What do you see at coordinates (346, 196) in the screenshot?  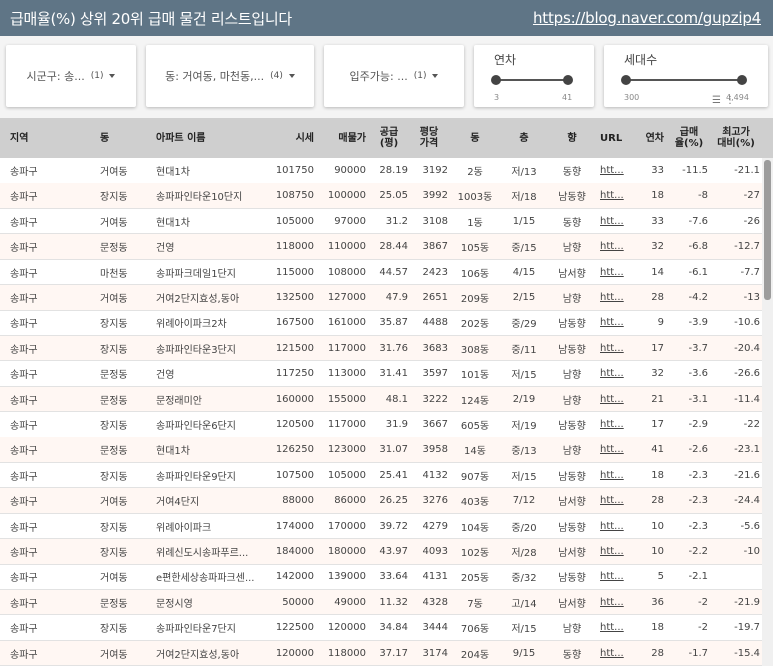 I see `cell-sale: 100000` at bounding box center [346, 196].